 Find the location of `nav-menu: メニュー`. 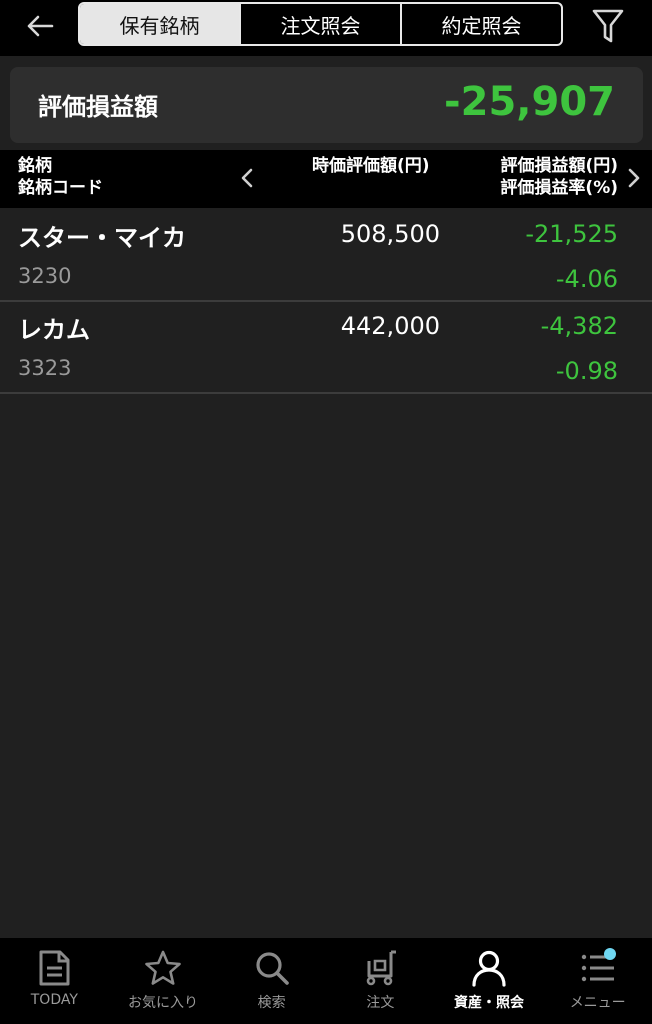

nav-menu: メニュー is located at coordinates (597, 981).